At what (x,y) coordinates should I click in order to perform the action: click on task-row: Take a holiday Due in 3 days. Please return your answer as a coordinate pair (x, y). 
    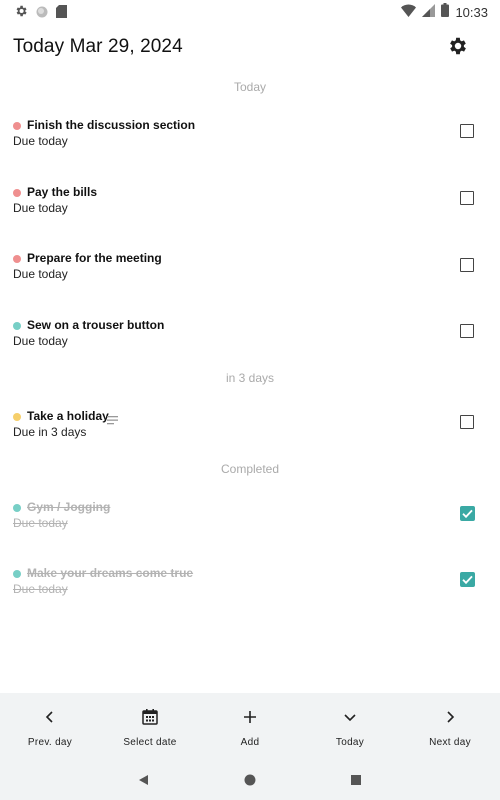
    Looking at the image, I should click on (250, 437).